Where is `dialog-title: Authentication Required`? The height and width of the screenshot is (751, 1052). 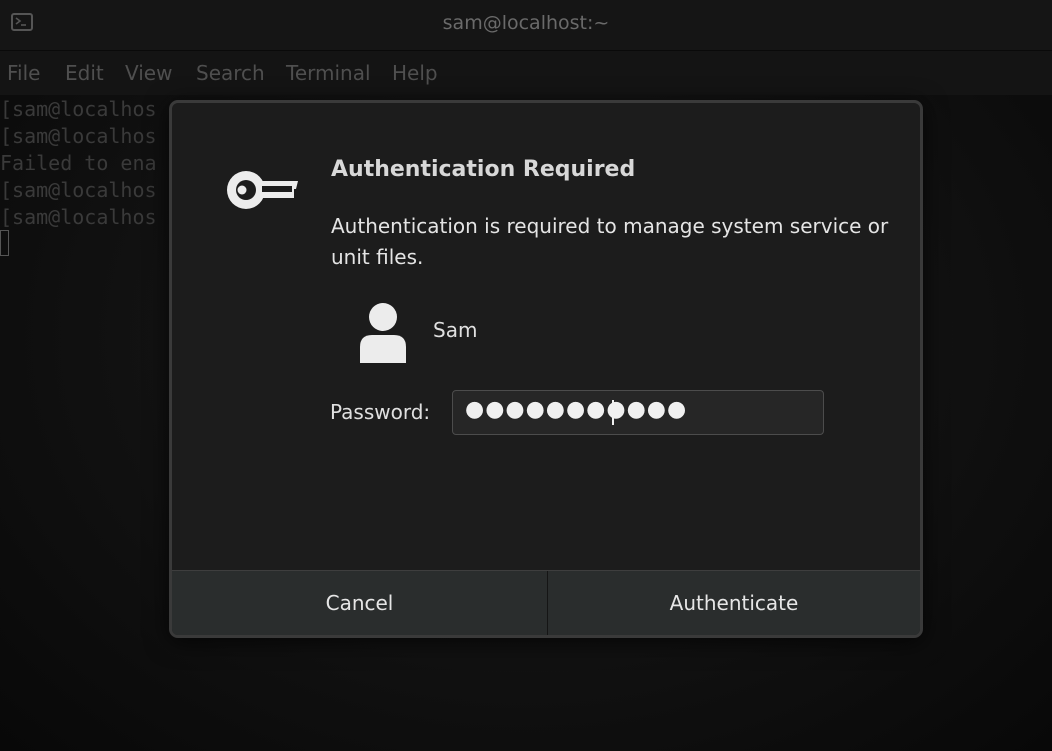
dialog-title: Authentication Required is located at coordinates (483, 169).